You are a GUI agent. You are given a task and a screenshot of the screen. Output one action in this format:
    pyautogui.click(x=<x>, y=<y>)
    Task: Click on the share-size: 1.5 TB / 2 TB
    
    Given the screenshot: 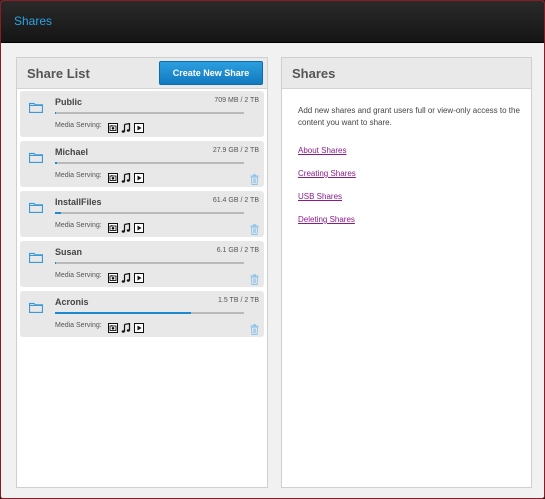 What is the action you would take?
    pyautogui.click(x=238, y=300)
    